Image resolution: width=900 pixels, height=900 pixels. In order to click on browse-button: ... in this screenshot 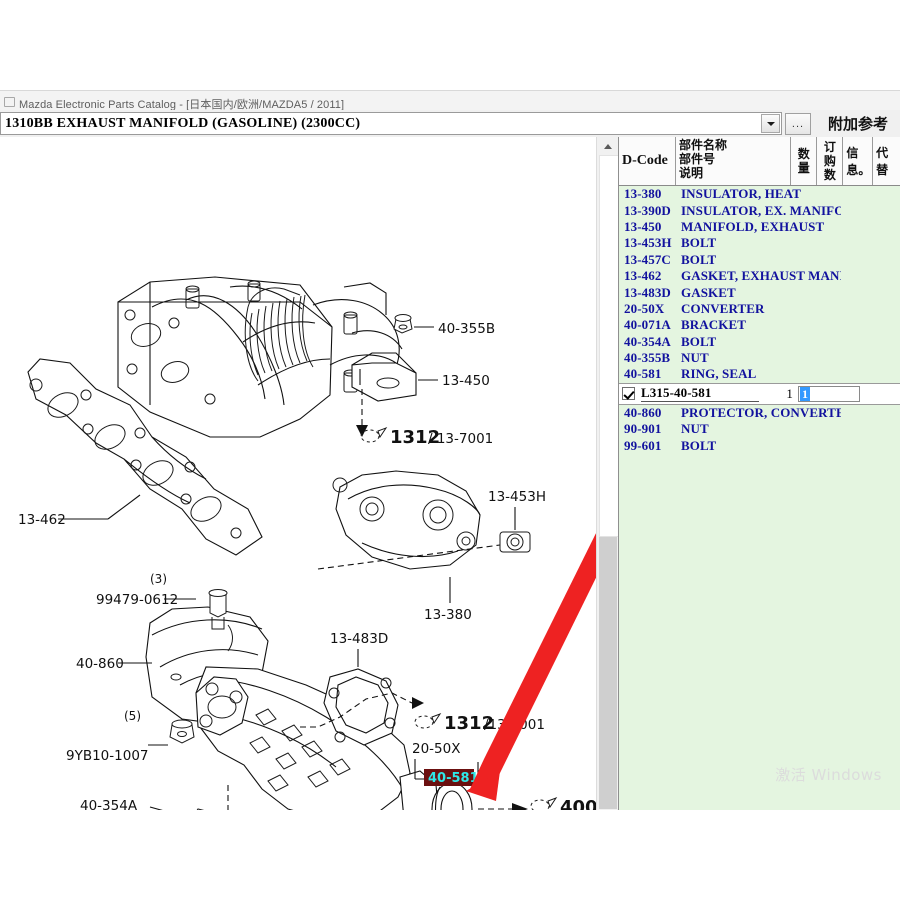, I will do `click(798, 123)`.